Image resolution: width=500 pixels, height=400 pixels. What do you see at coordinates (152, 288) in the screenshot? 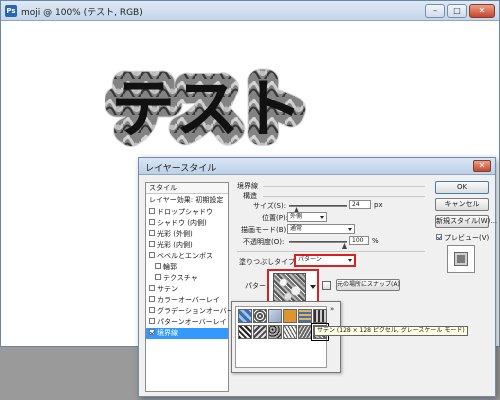
I see `satin-checkbox` at bounding box center [152, 288].